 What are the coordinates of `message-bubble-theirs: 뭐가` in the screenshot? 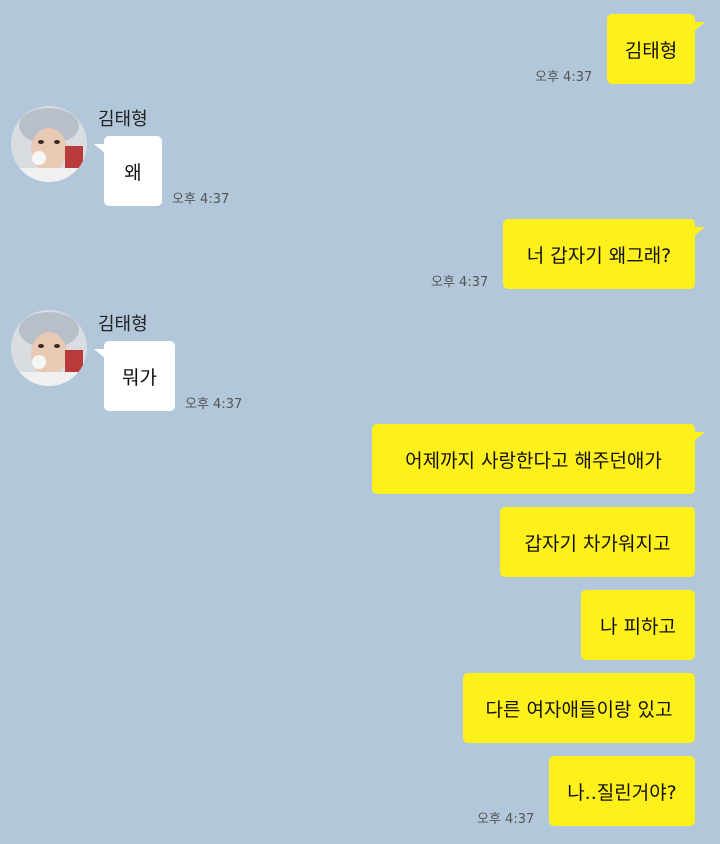 It's located at (134, 376).